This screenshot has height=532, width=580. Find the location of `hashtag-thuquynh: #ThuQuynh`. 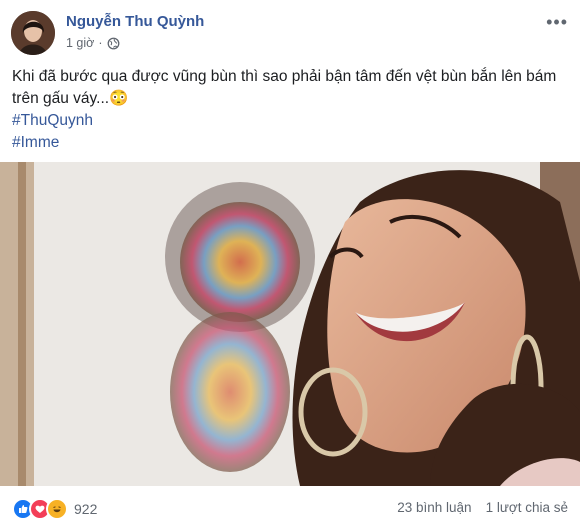

hashtag-thuquynh: #ThuQuynh is located at coordinates (290, 121).